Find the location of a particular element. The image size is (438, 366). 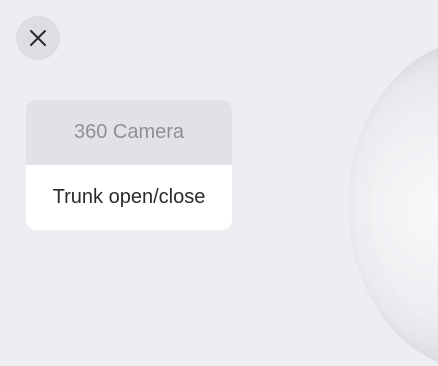

menu-item-360-camera: 360 Camera is located at coordinates (129, 132).